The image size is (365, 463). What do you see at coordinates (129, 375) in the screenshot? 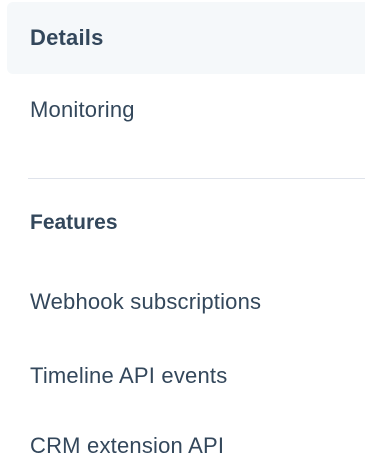
I see `nav-item-label: Timeline API events` at bounding box center [129, 375].